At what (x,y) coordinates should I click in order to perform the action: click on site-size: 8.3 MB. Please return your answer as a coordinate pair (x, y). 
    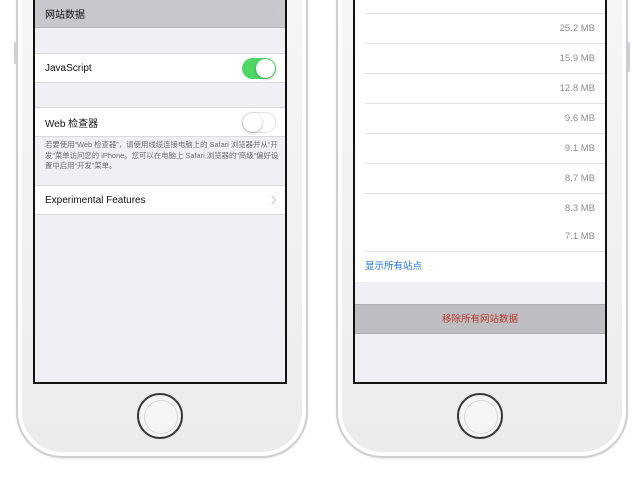
    Looking at the image, I should click on (579, 208).